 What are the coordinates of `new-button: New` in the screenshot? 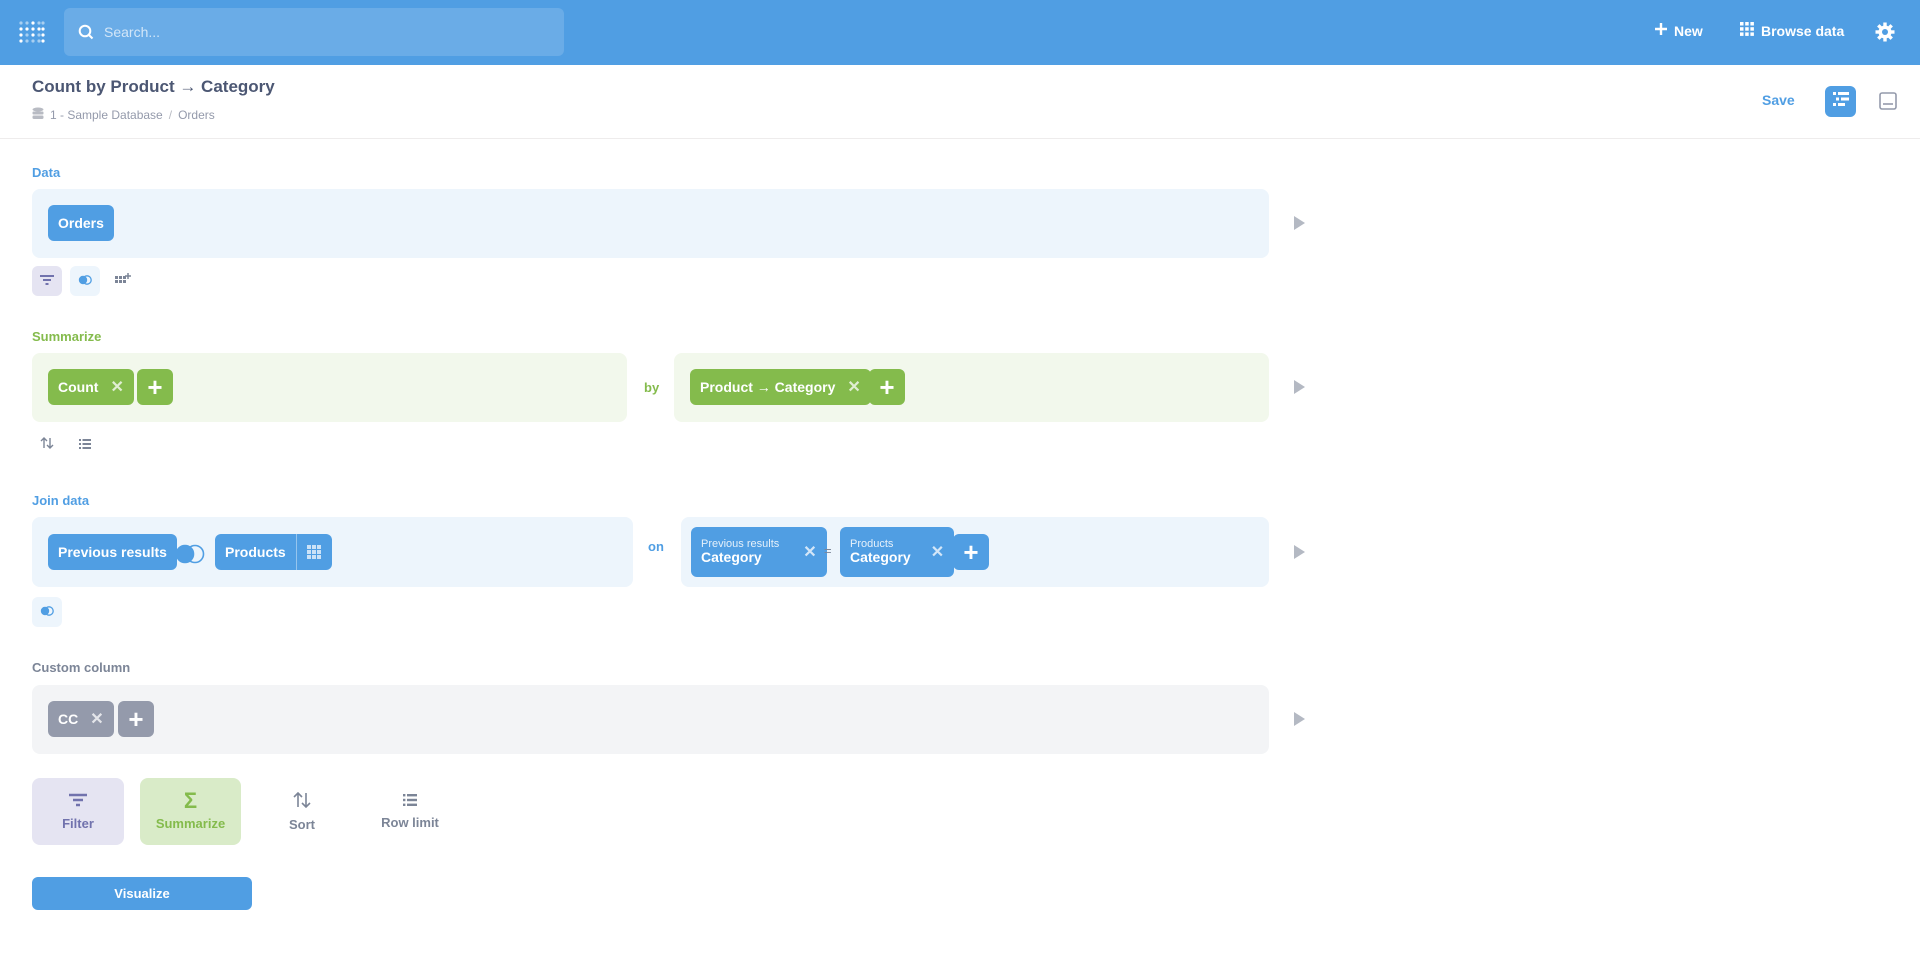 It's located at (1678, 30).